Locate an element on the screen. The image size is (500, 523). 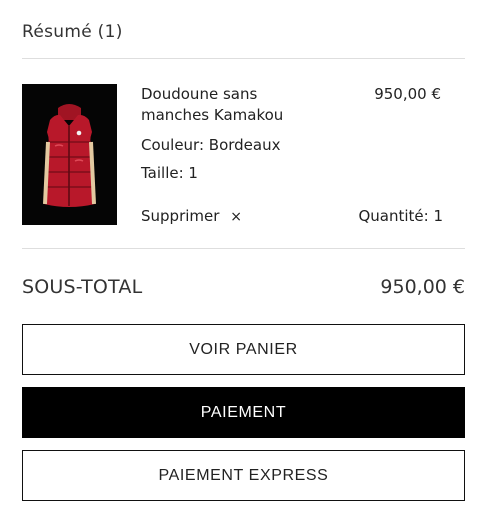
product-size: Taille: 1 is located at coordinates (169, 173).